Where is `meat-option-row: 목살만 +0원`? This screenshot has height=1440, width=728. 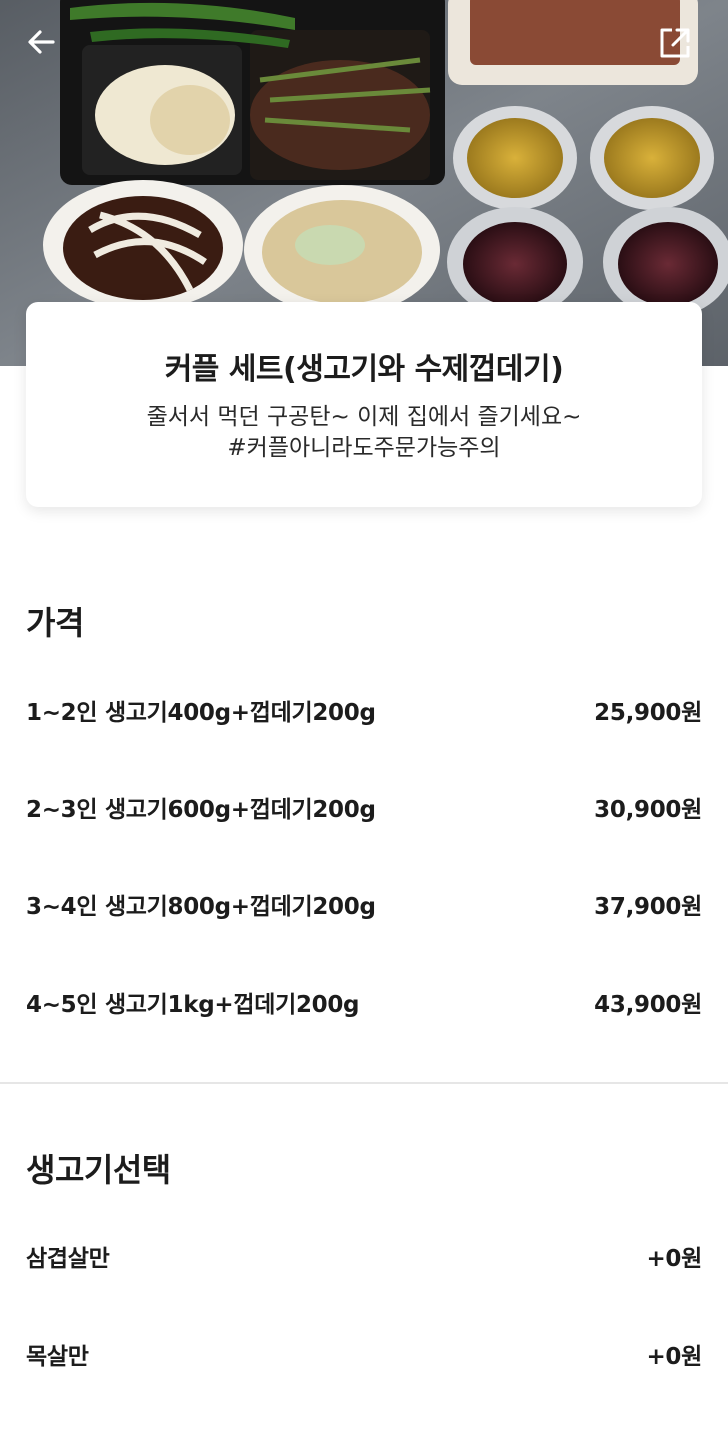 meat-option-row: 목살만 +0원 is located at coordinates (364, 1354).